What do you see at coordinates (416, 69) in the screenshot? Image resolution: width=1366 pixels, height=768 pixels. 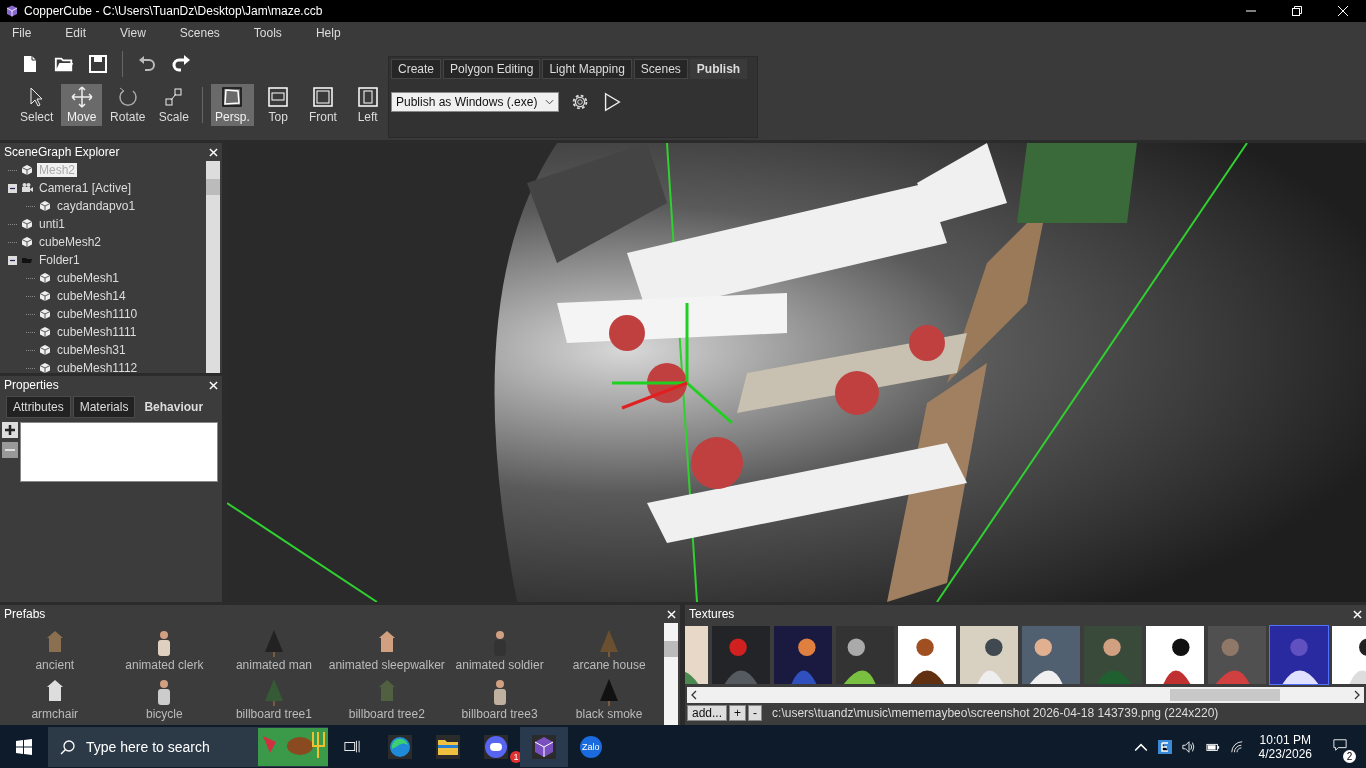 I see `tab: Create` at bounding box center [416, 69].